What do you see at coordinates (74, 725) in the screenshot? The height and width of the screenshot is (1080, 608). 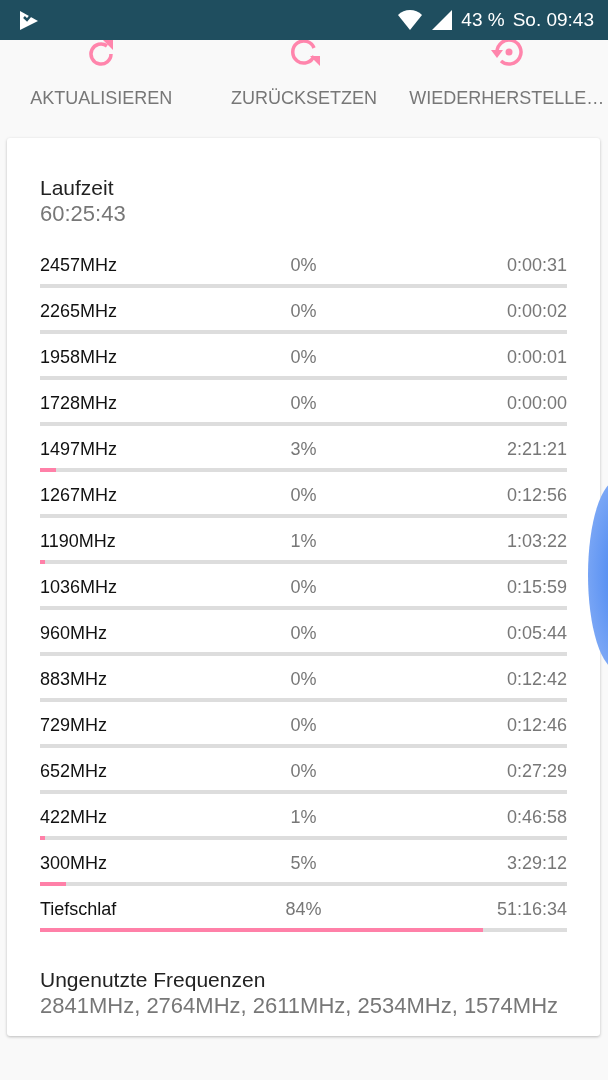 I see `frequency-label: 729MHz` at bounding box center [74, 725].